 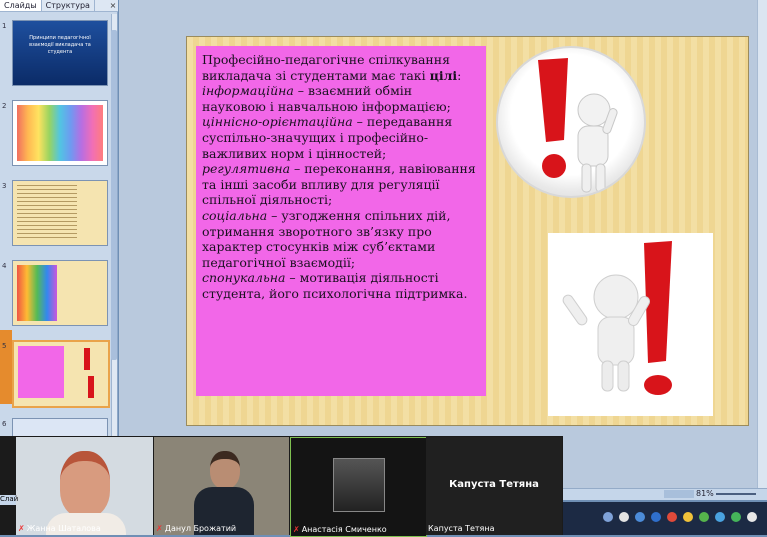 What do you see at coordinates (196, 528) in the screenshot?
I see `participant-name: ✗ Данул Брожатий` at bounding box center [196, 528].